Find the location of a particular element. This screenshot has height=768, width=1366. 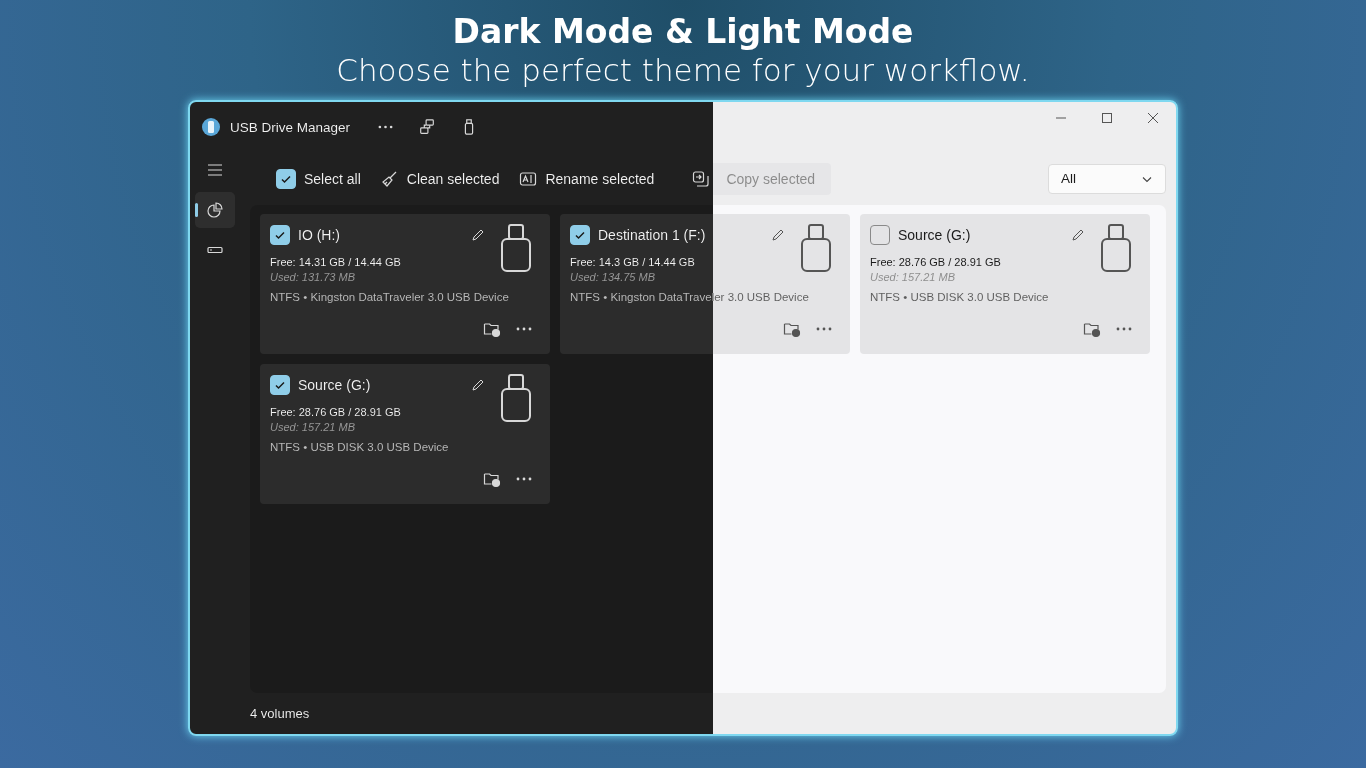

select-all-checkbox: Select all is located at coordinates (318, 178).